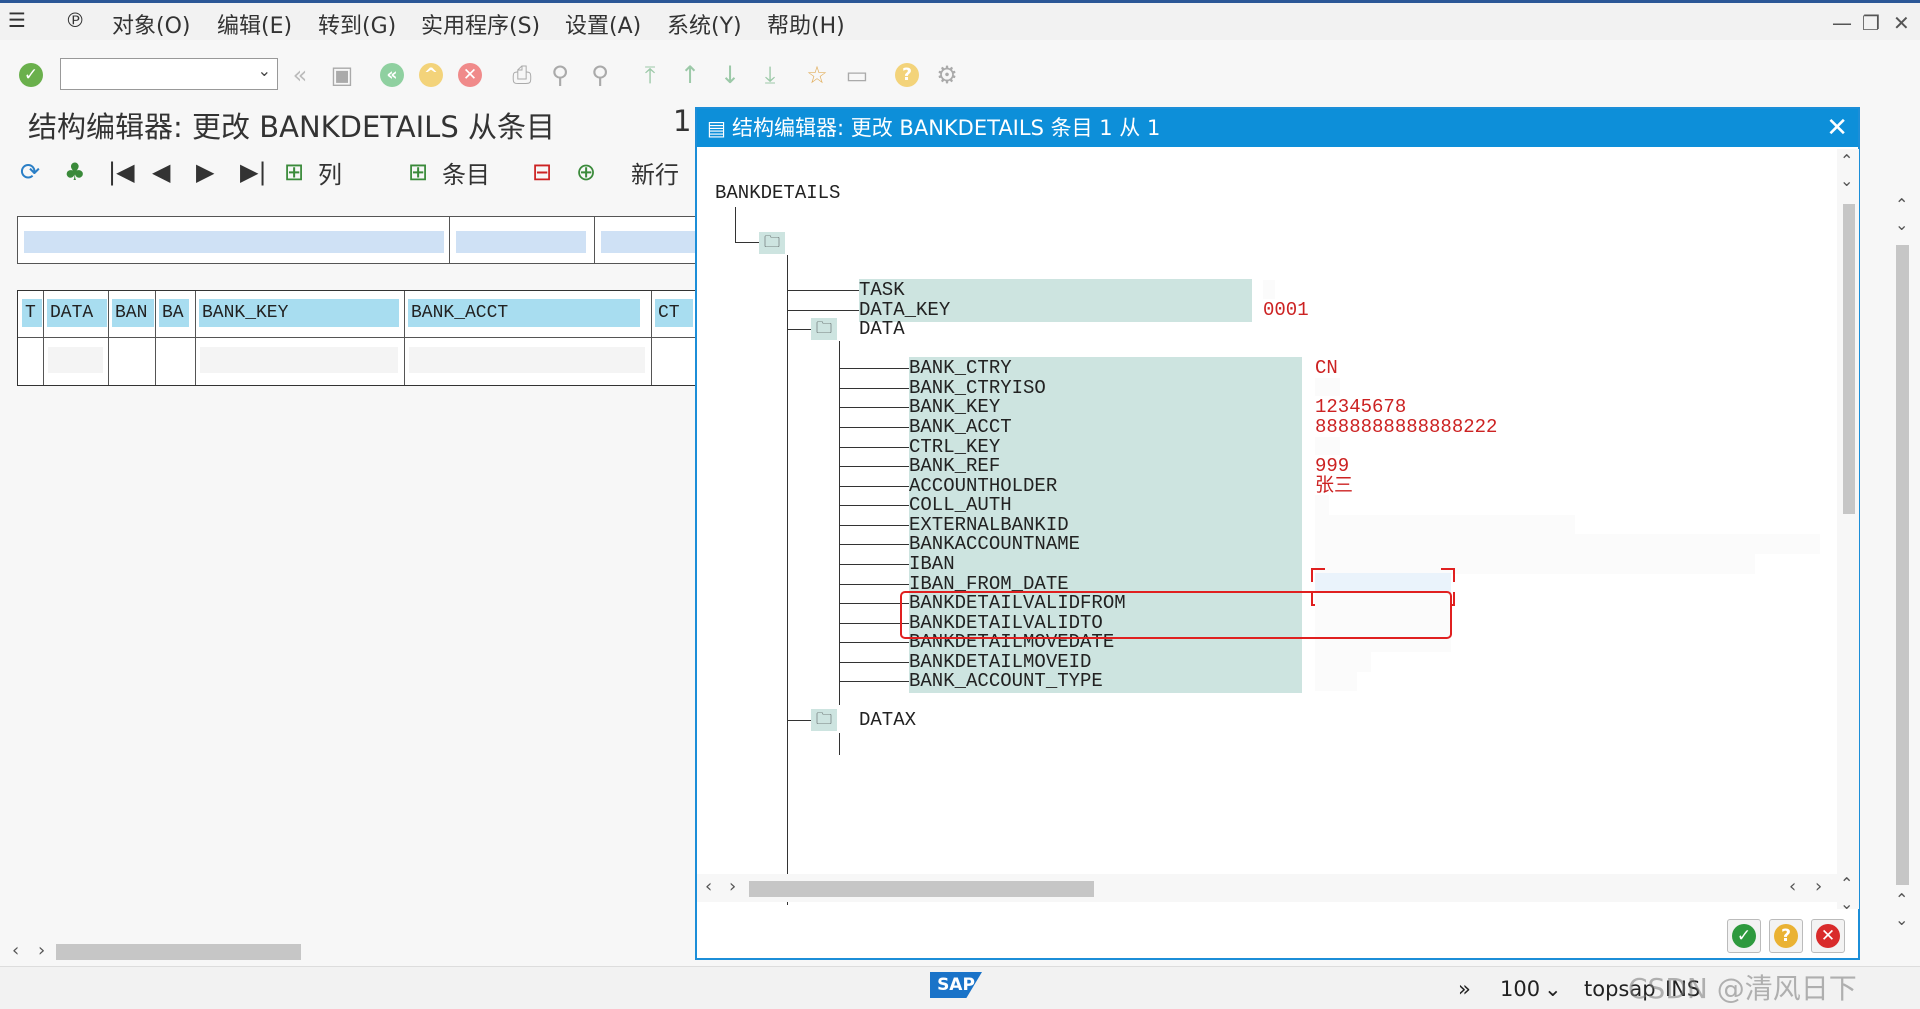 This screenshot has width=1920, height=1009. Describe the element at coordinates (1871, 23) in the screenshot. I see `restore-icon: ❐` at that location.